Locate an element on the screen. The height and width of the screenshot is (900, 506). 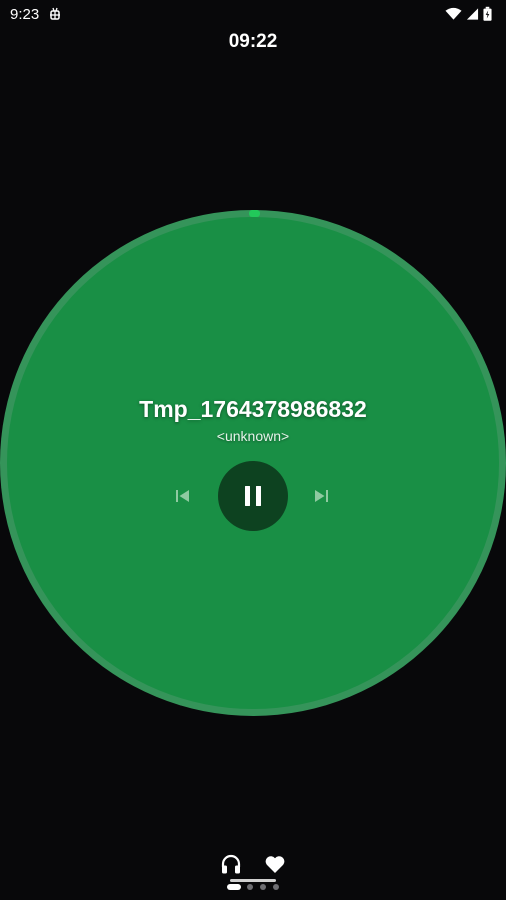
pause-button is located at coordinates (253, 496).